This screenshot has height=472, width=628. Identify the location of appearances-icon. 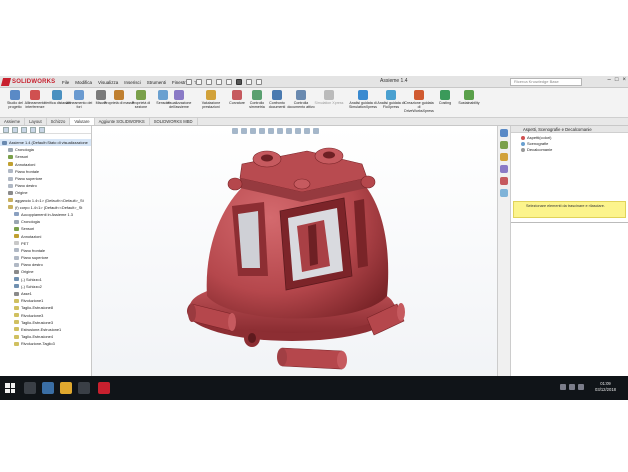
(504, 181).